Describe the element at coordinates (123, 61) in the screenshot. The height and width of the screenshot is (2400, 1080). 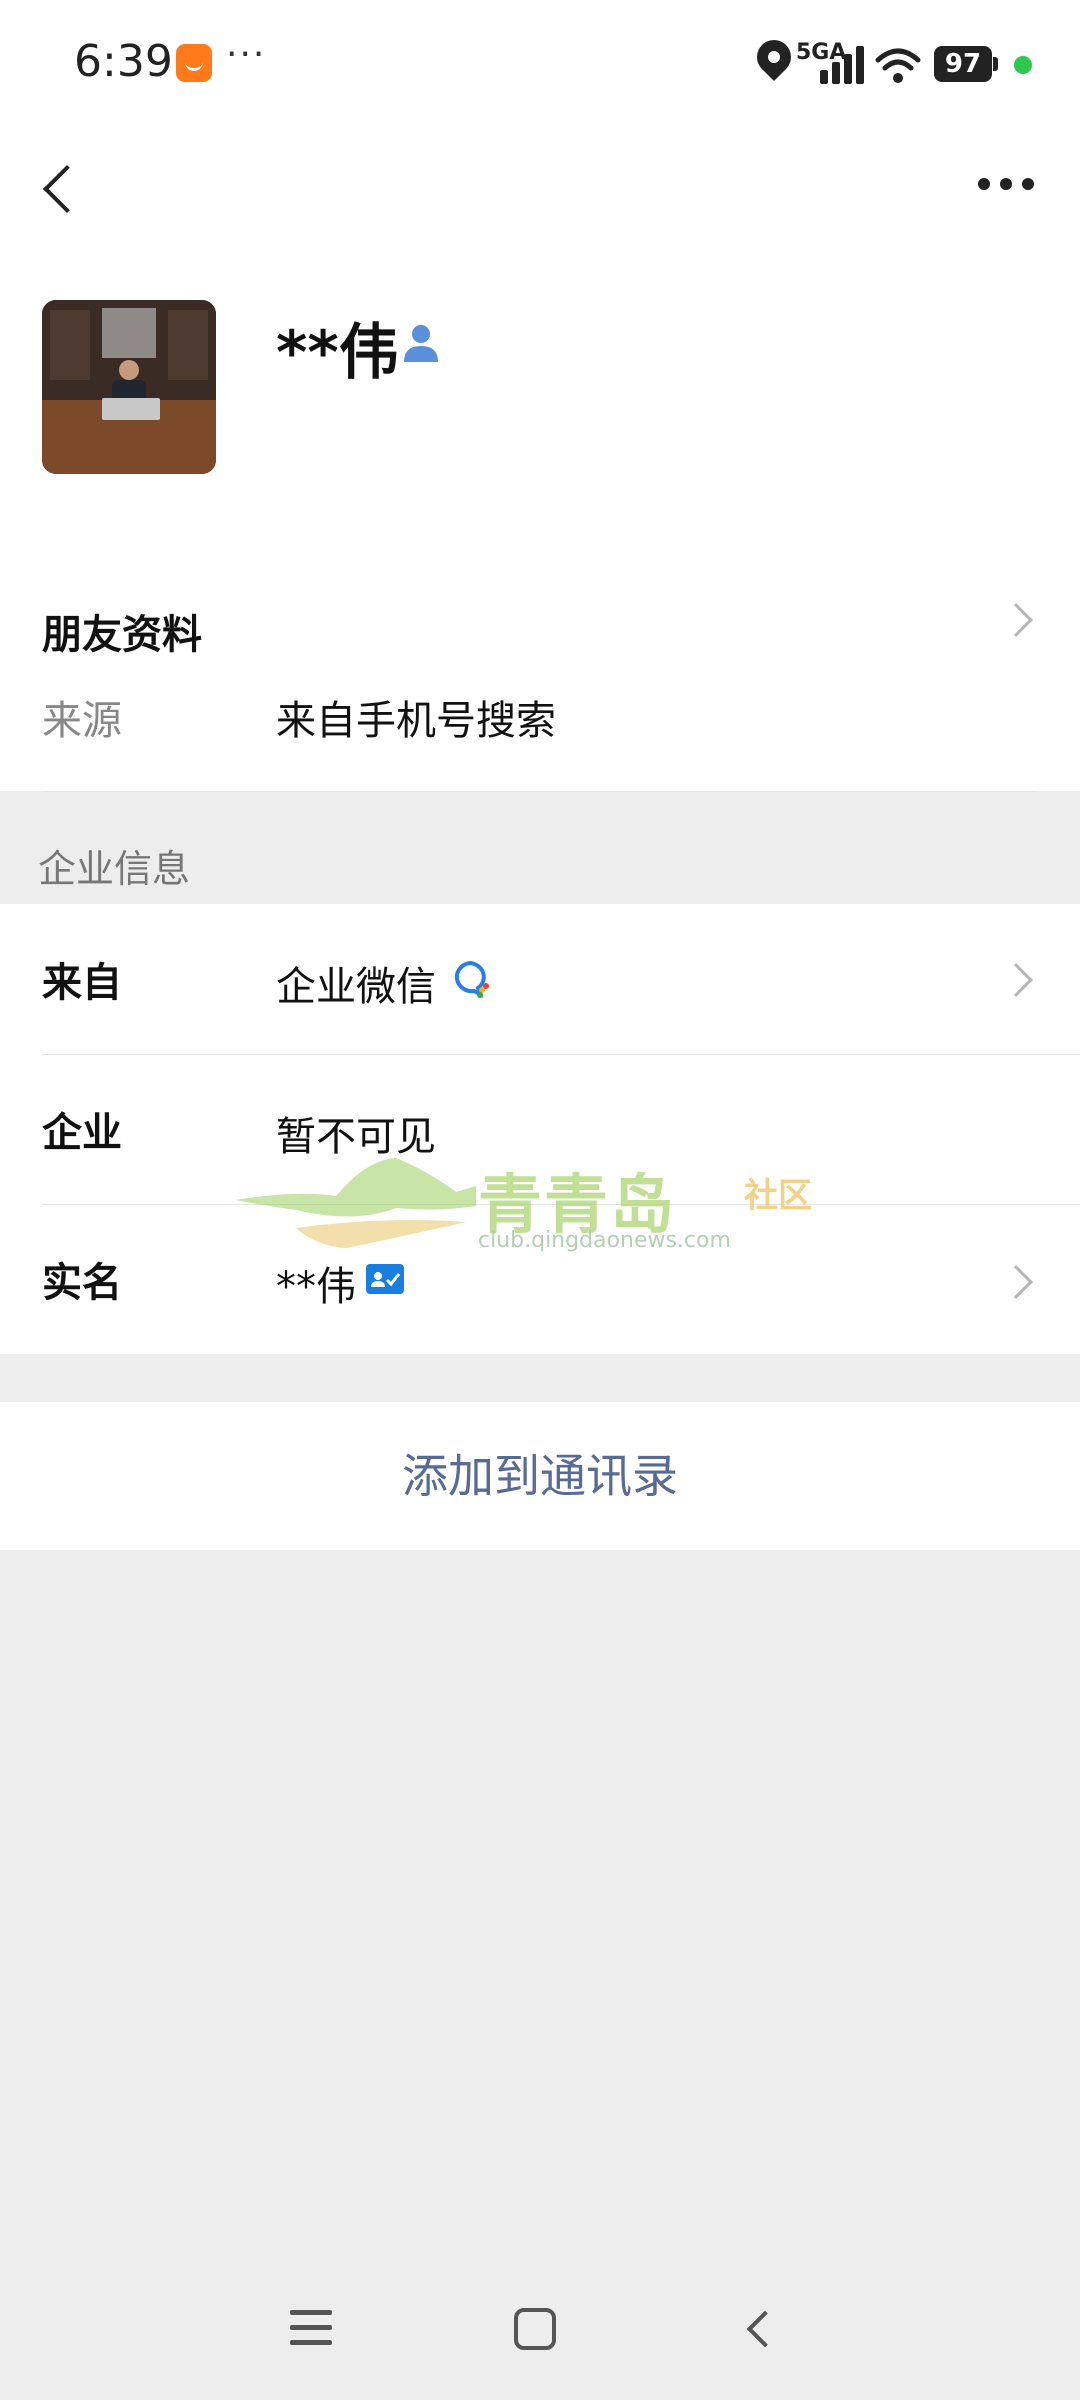
I see `status-time: 6:39` at that location.